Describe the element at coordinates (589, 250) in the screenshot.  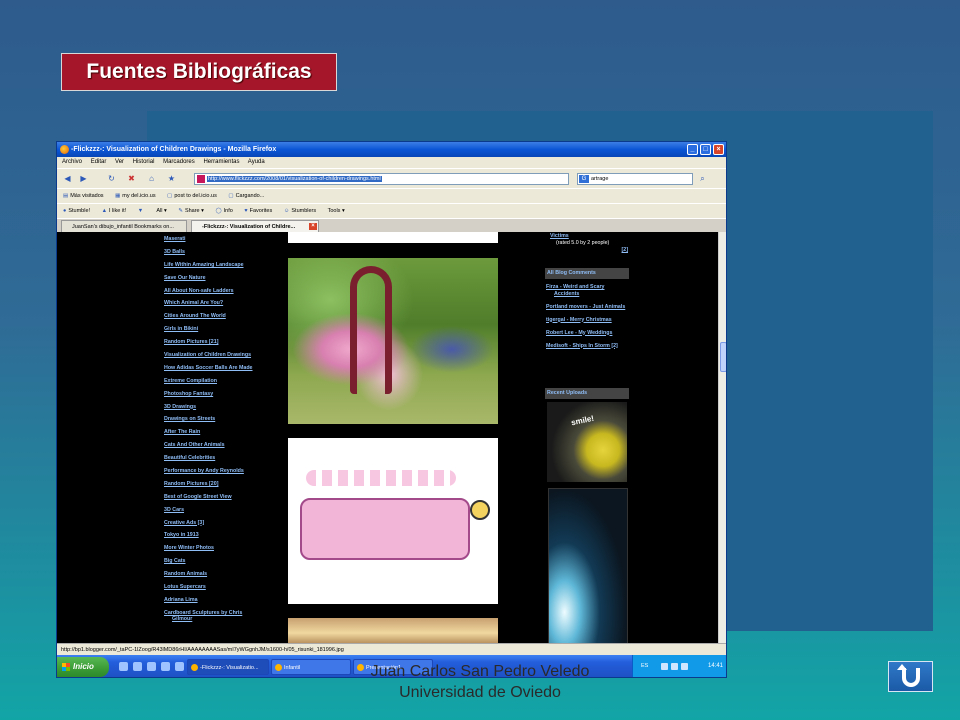
I see `rating-link: [2]` at that location.